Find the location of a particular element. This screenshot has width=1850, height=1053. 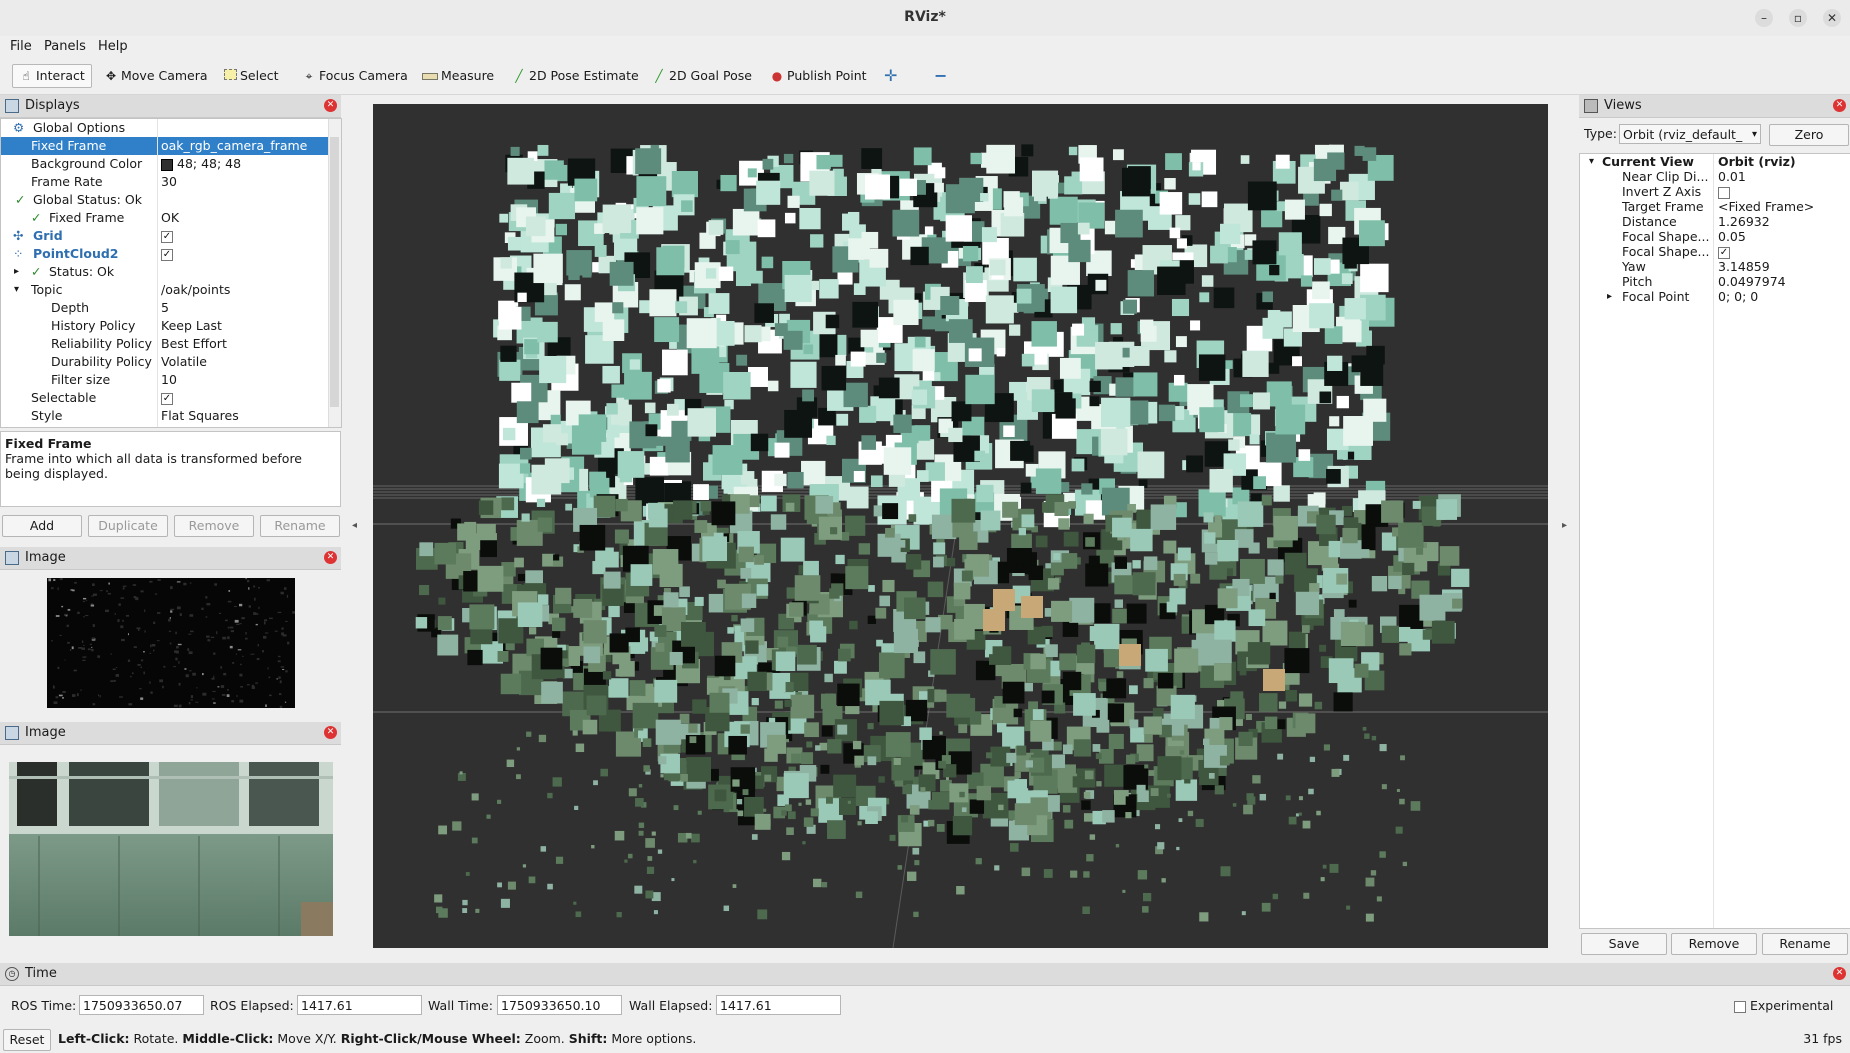

view-property-row: Target Frame <Fixed Frame> is located at coordinates (1714, 206).